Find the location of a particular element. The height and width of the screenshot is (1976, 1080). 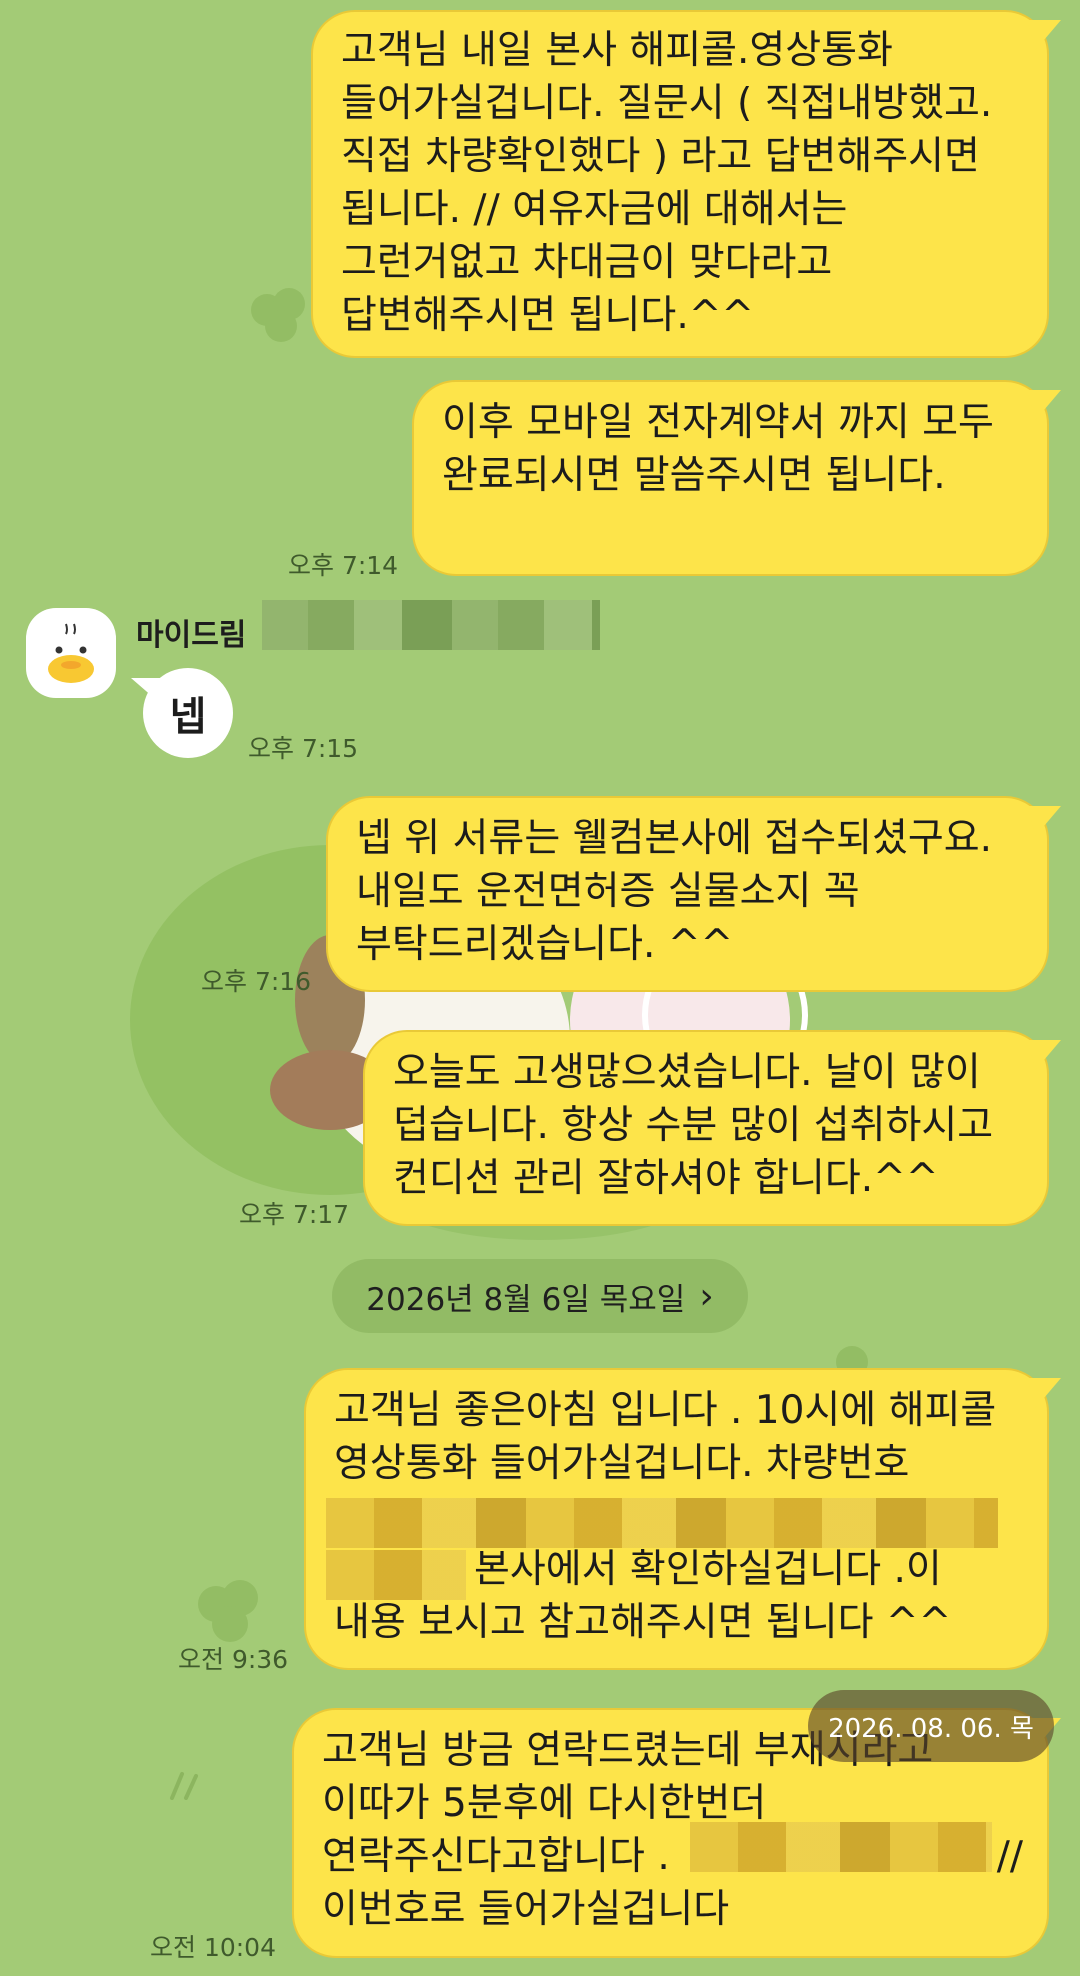

incoming-message-bubble: 넵 is located at coordinates (182, 713).